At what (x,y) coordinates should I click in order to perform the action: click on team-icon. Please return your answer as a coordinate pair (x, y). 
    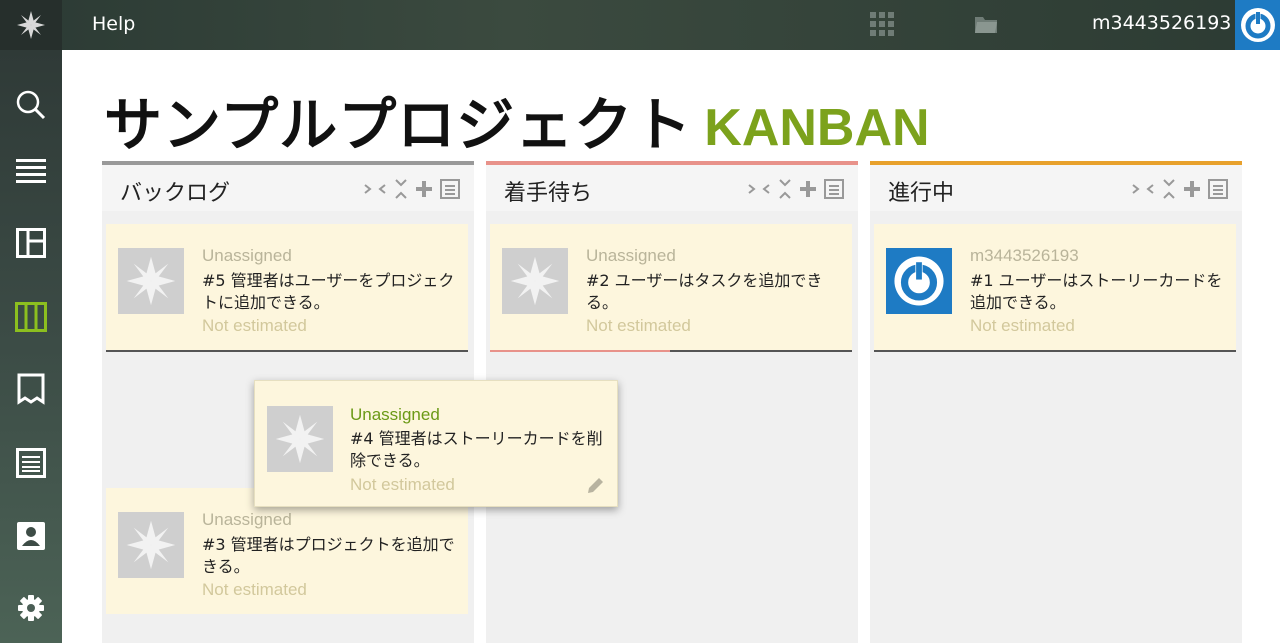
    Looking at the image, I should click on (31, 536).